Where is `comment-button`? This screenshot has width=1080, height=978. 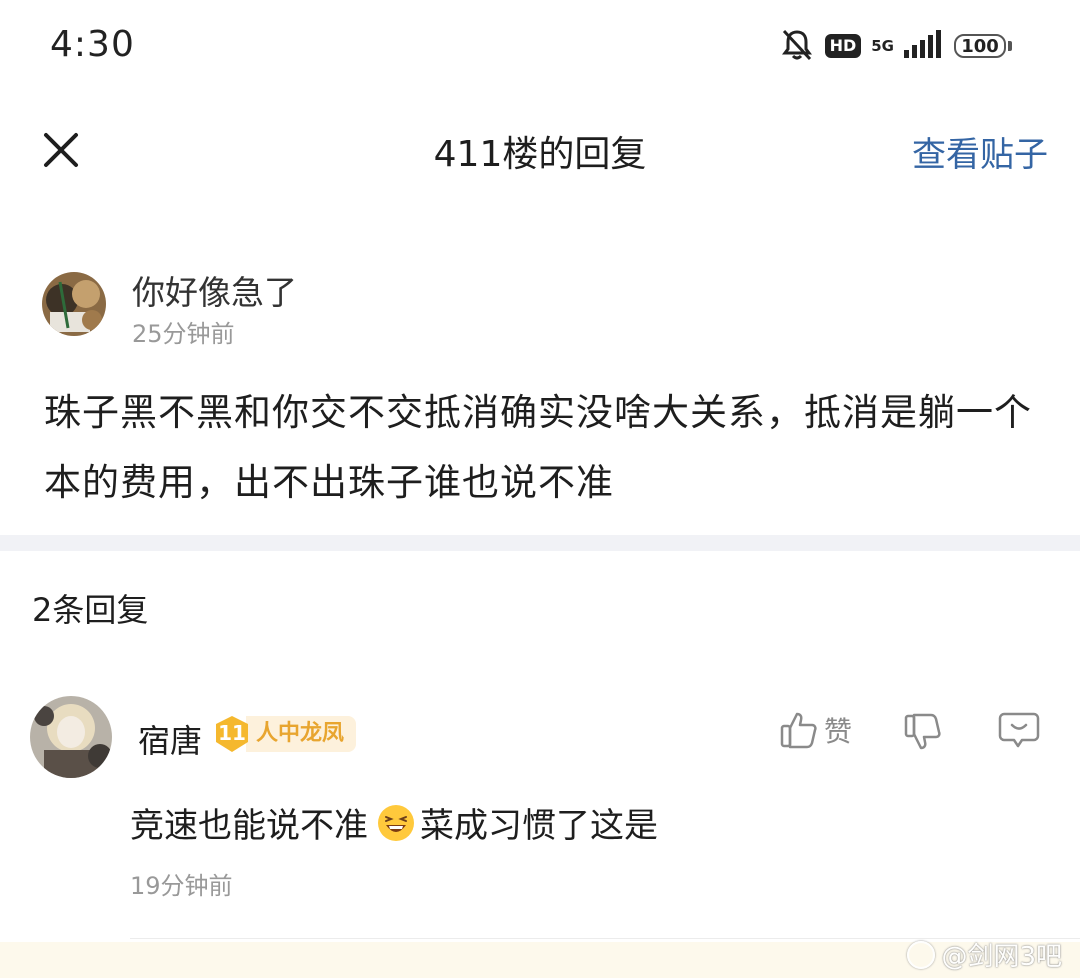 comment-button is located at coordinates (1019, 732).